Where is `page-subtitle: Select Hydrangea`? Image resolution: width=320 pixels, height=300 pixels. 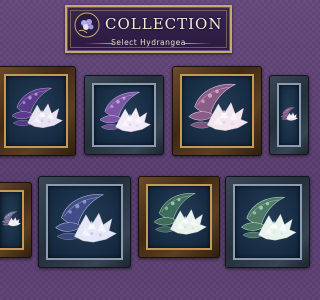 page-subtitle: Select Hydrangea is located at coordinates (148, 42).